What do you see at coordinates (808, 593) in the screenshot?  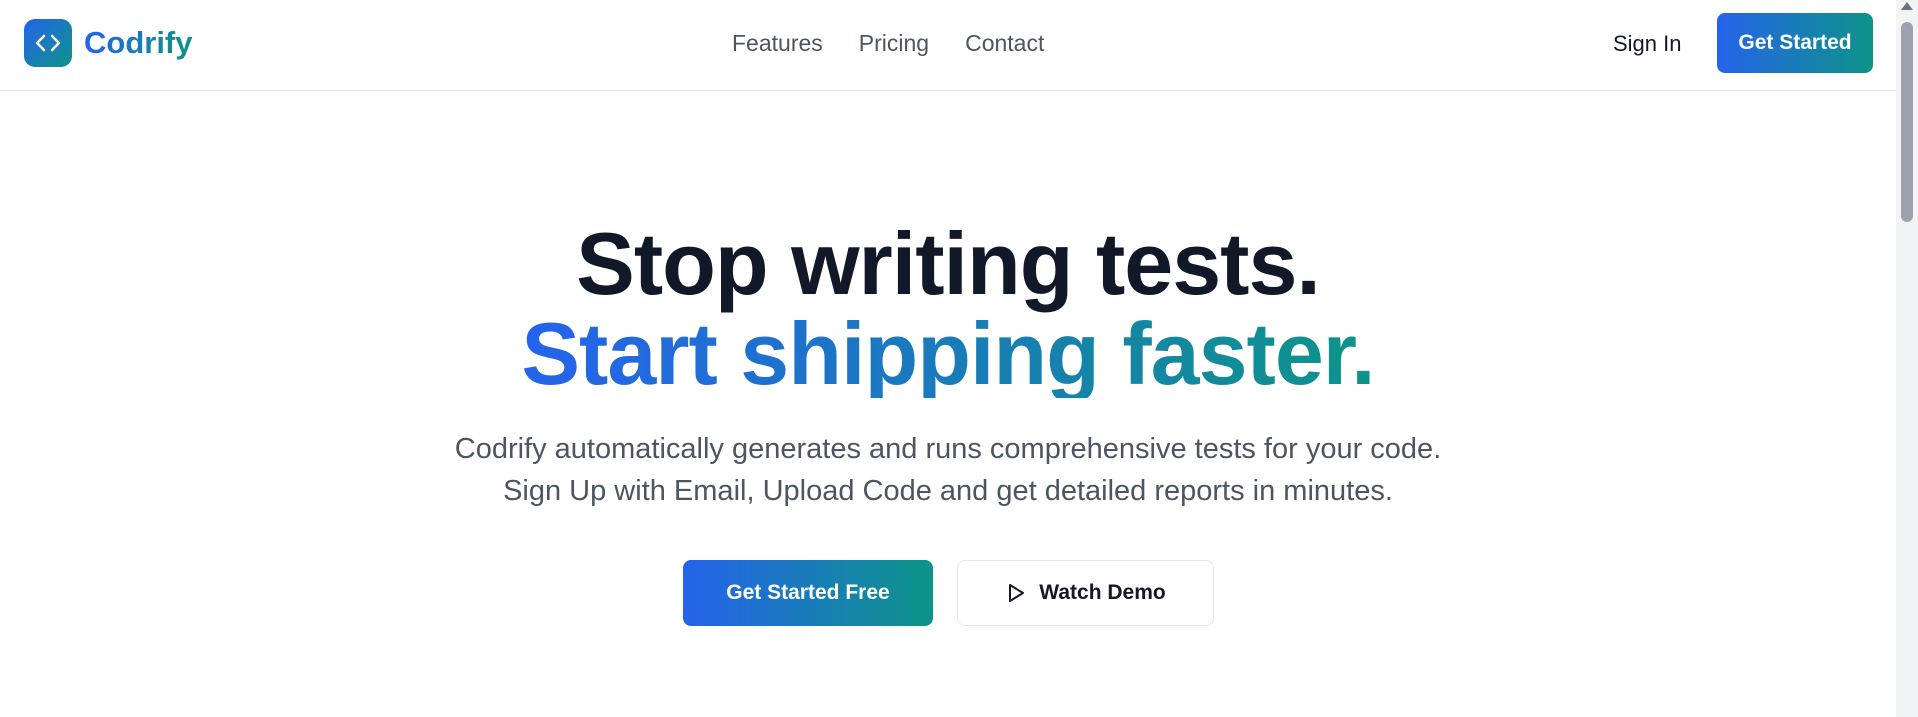 I see `get-started-free-button: Get Started Free` at bounding box center [808, 593].